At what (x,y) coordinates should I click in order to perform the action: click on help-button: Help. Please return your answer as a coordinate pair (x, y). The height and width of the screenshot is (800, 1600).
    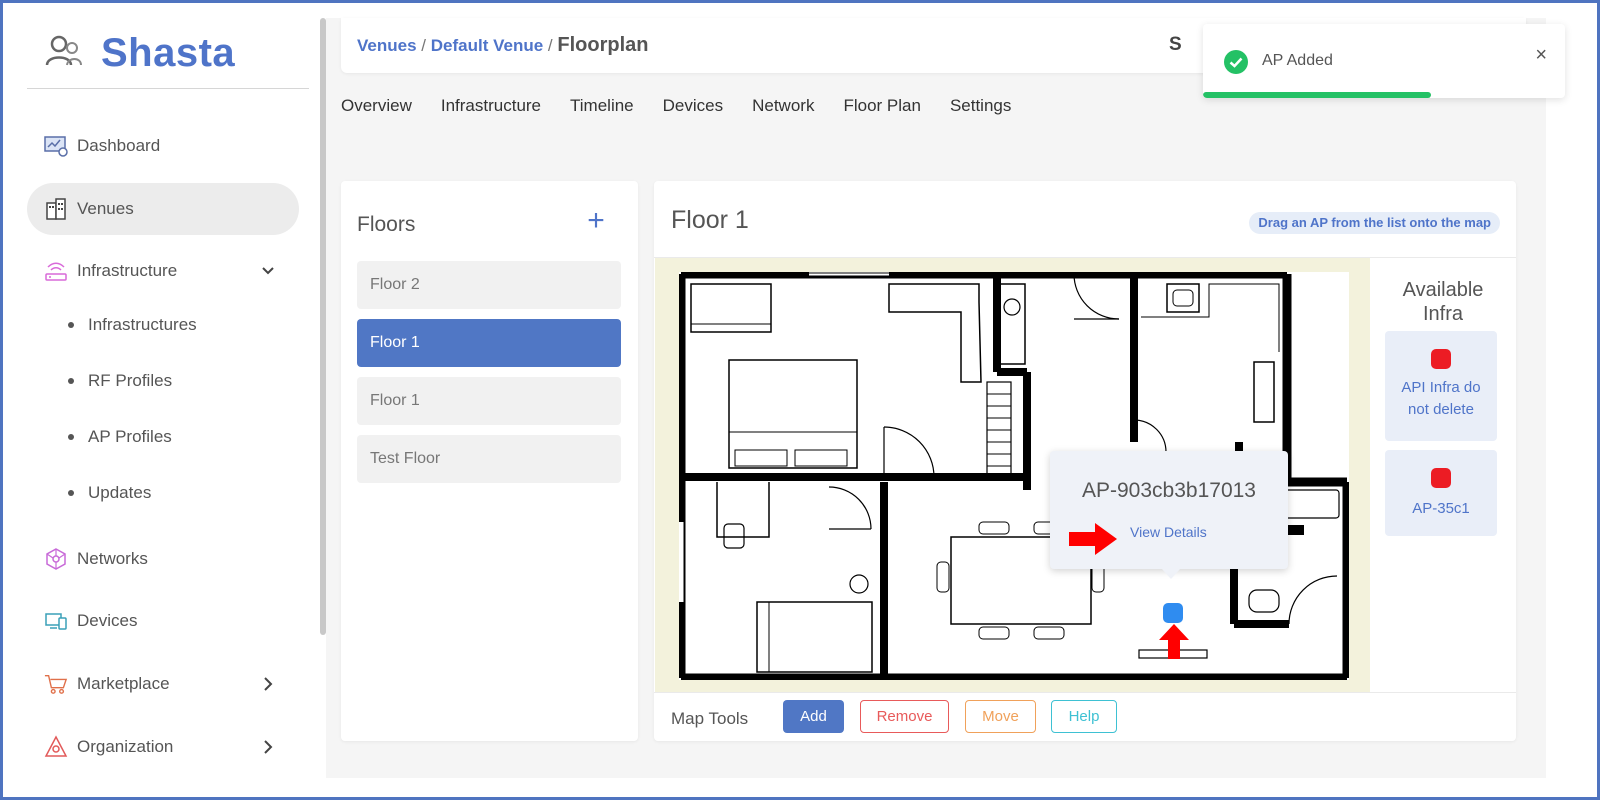
    Looking at the image, I should click on (1084, 716).